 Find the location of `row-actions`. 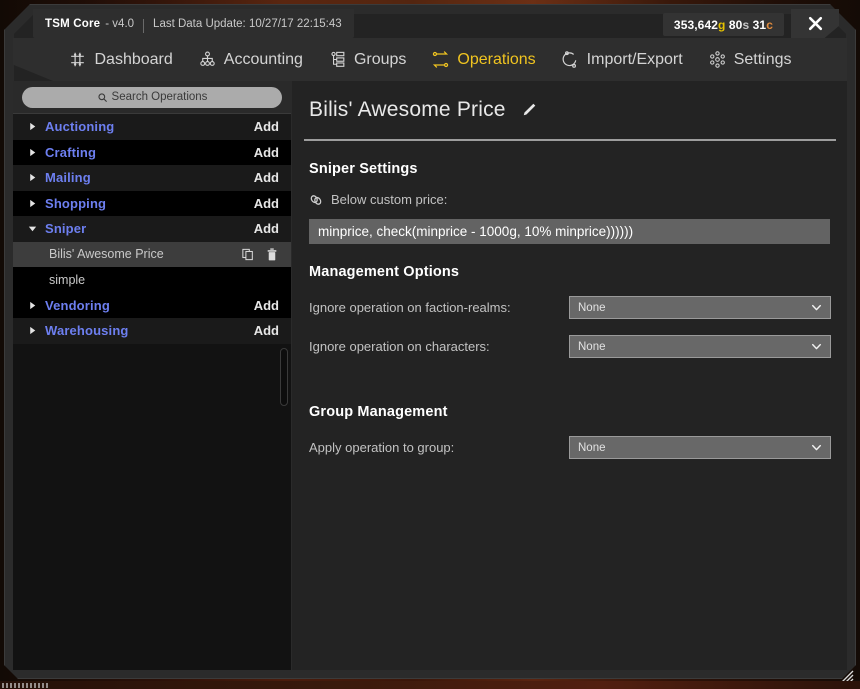

row-actions is located at coordinates (260, 254).